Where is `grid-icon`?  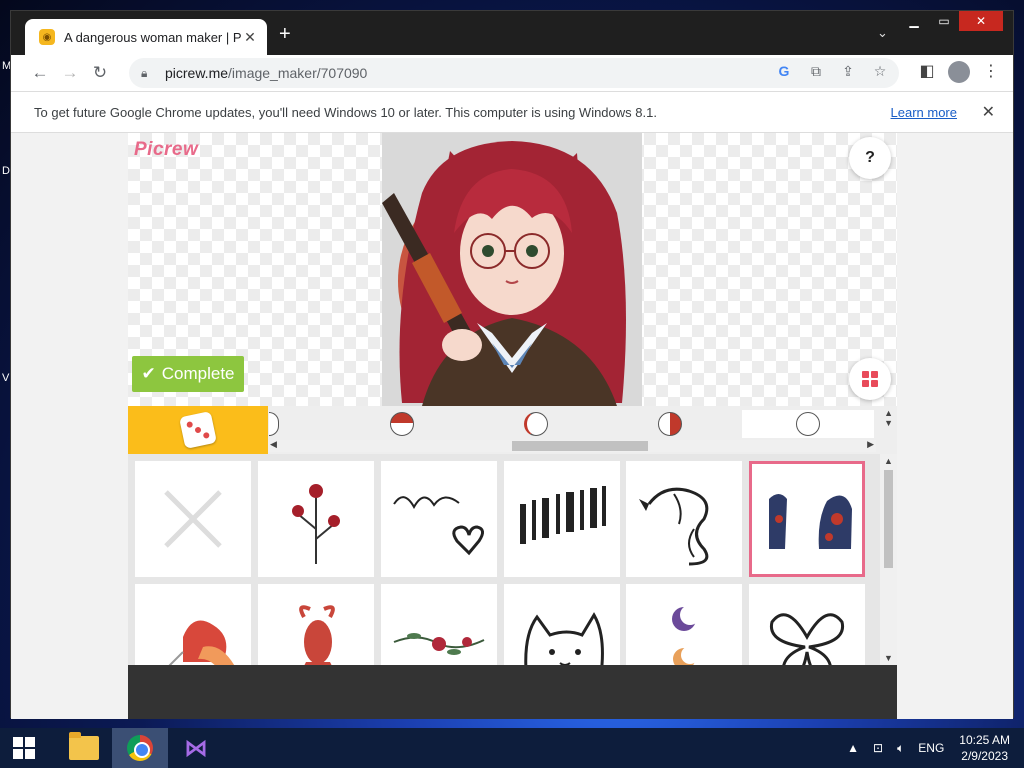
grid-icon is located at coordinates (870, 379).